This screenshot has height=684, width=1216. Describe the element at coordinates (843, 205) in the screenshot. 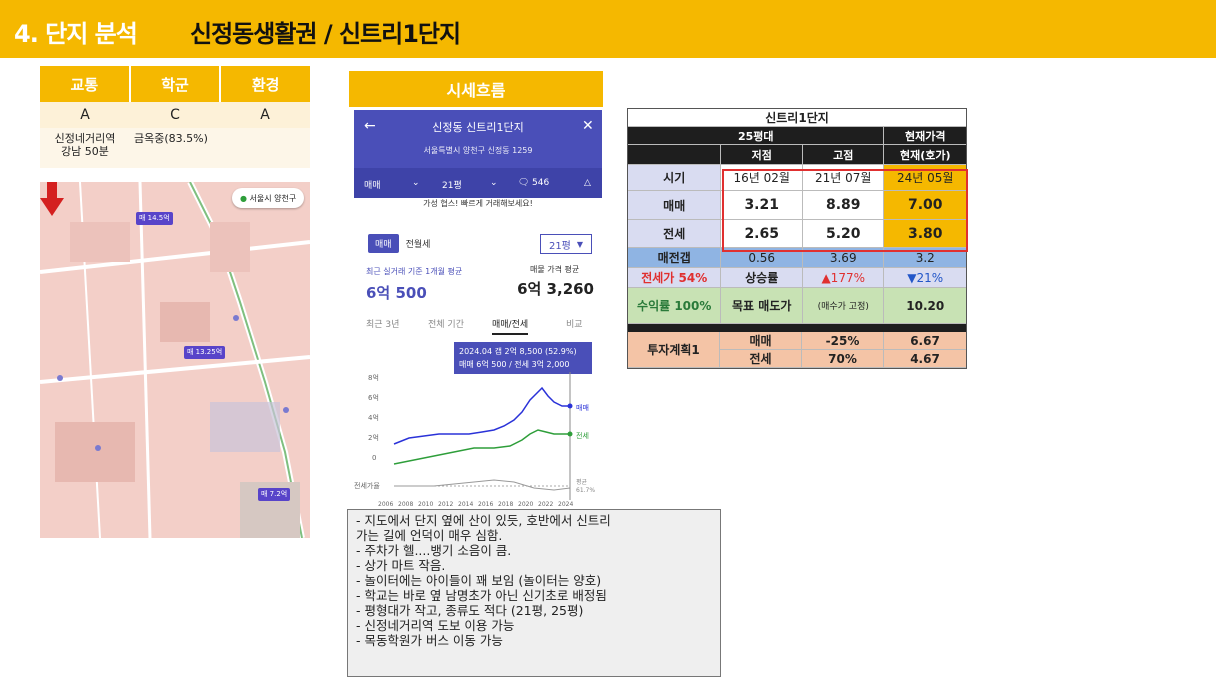

I see `sale-high: 8.89` at that location.